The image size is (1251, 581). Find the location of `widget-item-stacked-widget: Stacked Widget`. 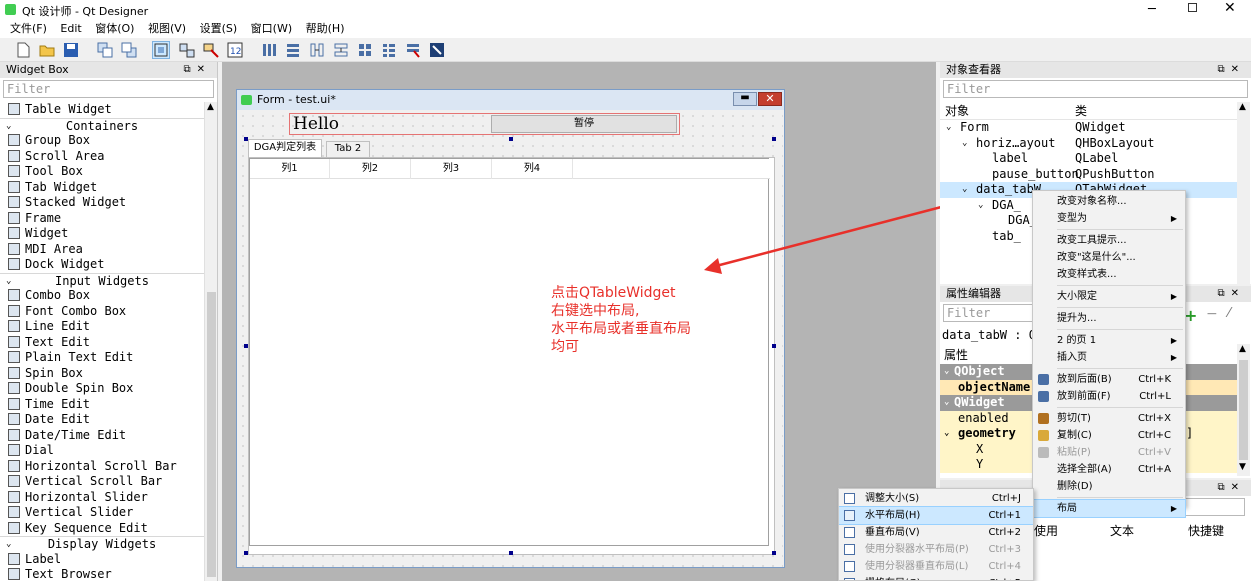

widget-item-stacked-widget: Stacked Widget is located at coordinates (102, 203).